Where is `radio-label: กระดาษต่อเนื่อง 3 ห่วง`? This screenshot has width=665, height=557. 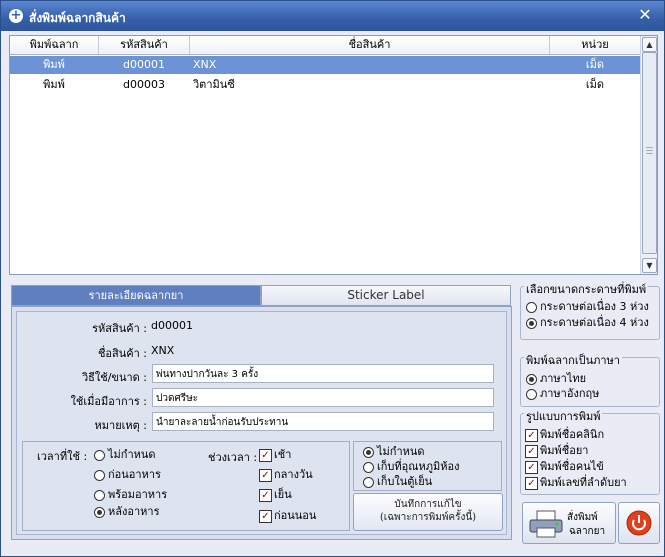
radio-label: กระดาษต่อเนื่อง 3 ห่วง is located at coordinates (594, 306).